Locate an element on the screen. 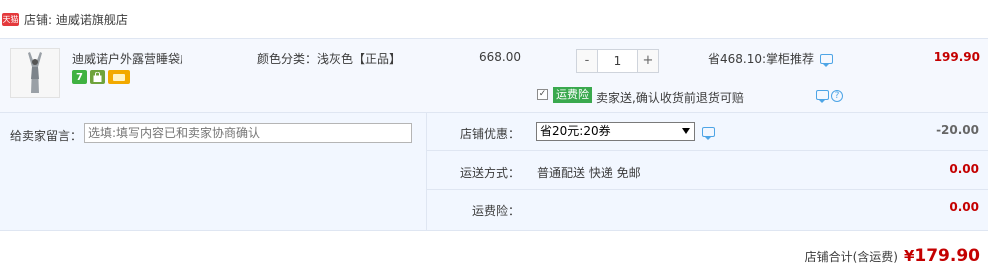 The image size is (988, 277). insurance-amount: 0.00 is located at coordinates (964, 207).